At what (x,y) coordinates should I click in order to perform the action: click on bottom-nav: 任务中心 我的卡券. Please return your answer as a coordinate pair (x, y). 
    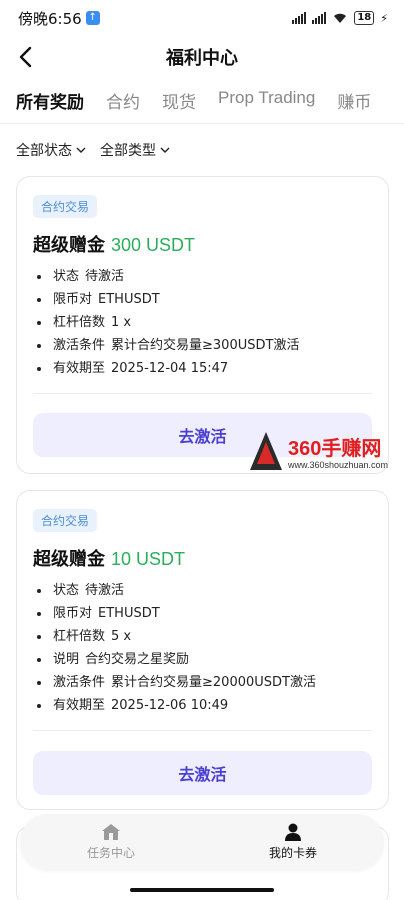
    Looking at the image, I should click on (202, 842).